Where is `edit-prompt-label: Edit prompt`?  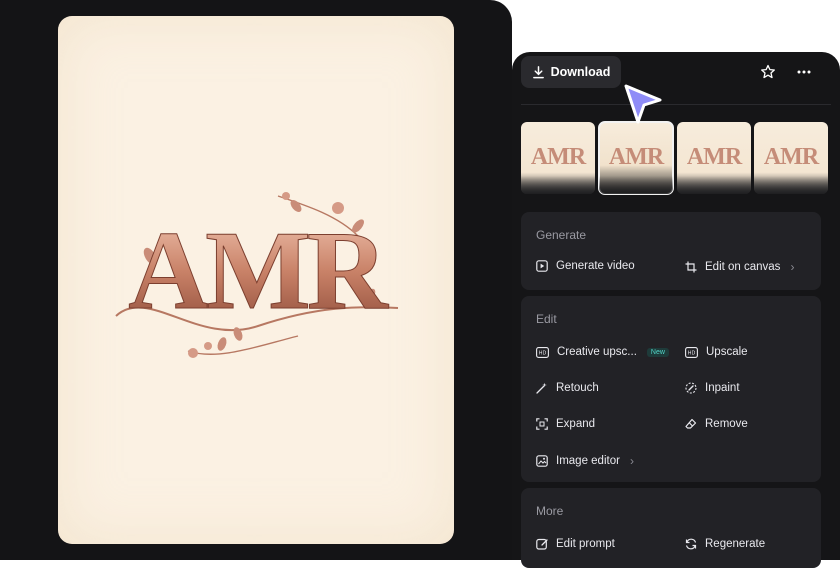 edit-prompt-label: Edit prompt is located at coordinates (585, 544).